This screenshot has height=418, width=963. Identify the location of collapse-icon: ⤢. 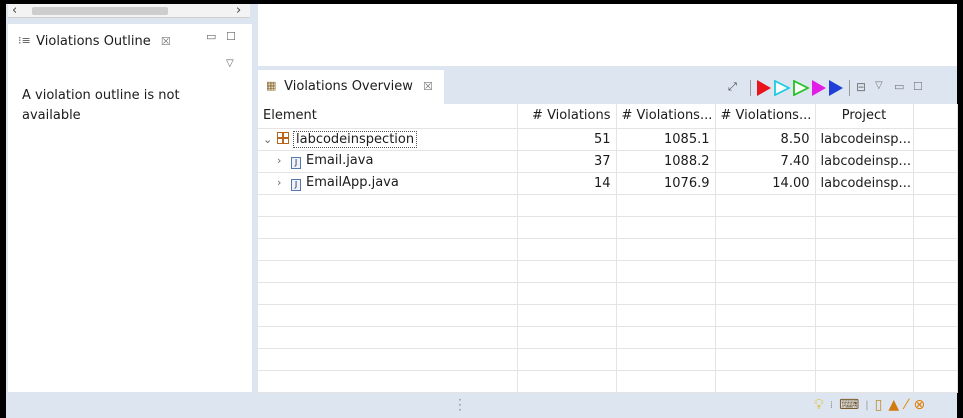
(736, 88).